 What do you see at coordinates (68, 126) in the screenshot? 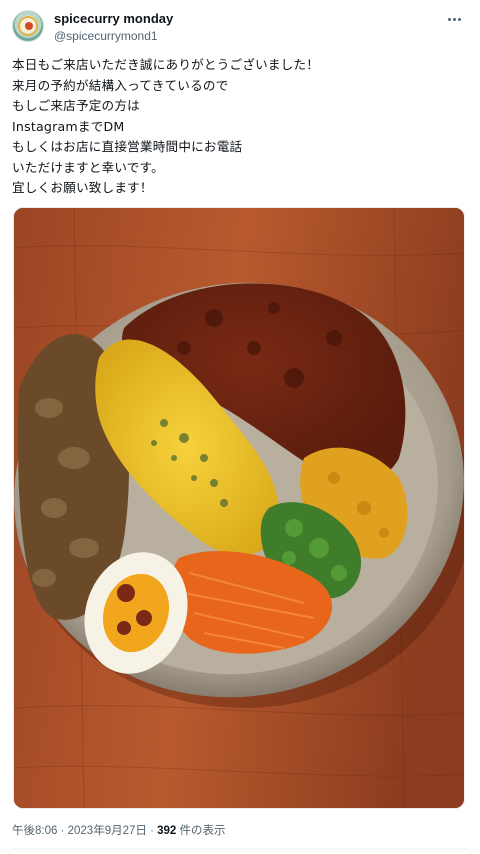
I see `tweet-text-line: InstagramまでDM` at bounding box center [68, 126].